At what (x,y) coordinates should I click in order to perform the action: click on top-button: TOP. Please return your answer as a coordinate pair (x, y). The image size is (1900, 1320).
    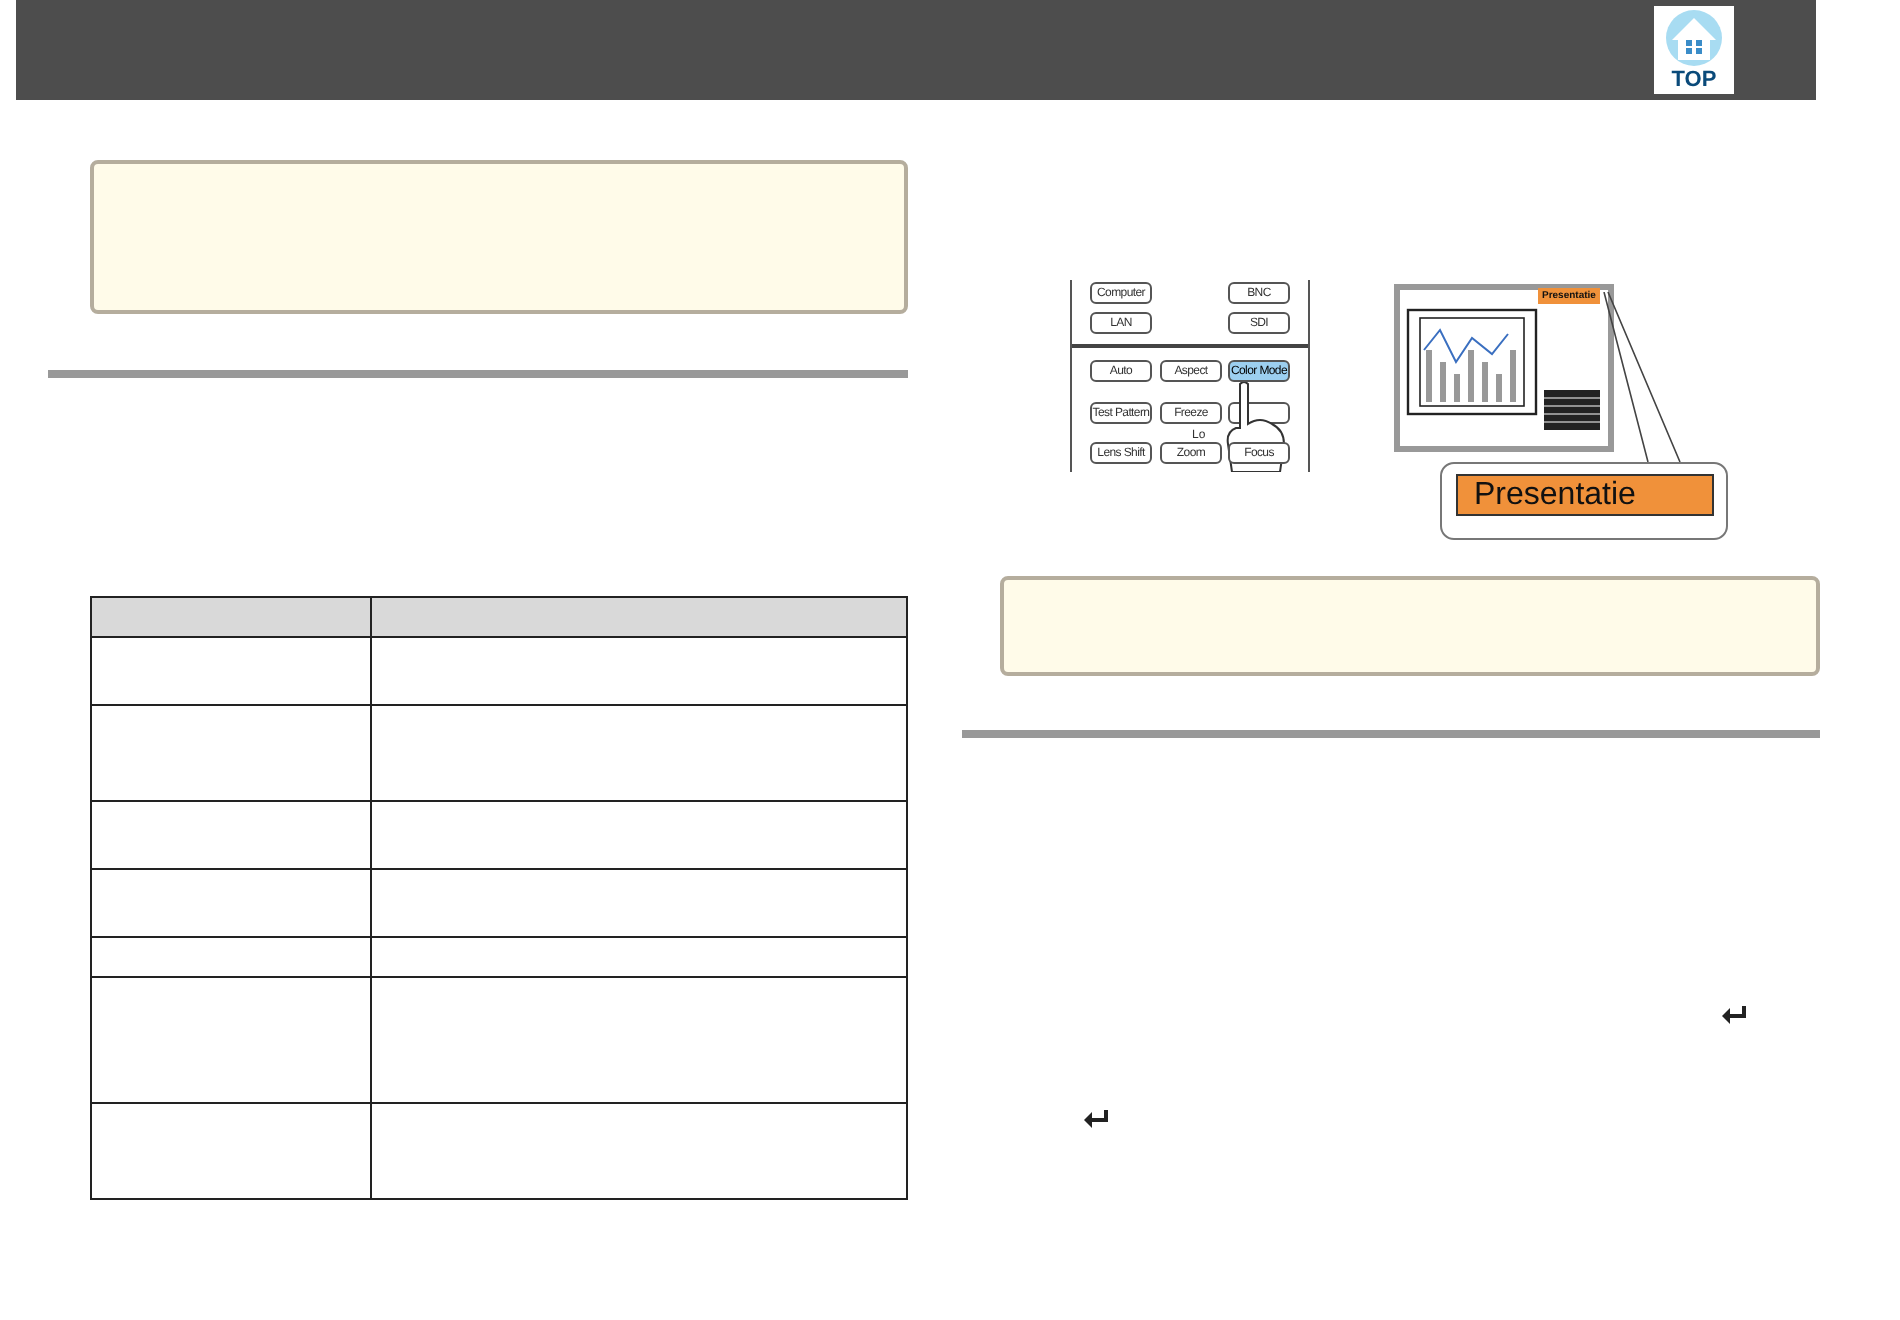
    Looking at the image, I should click on (1694, 50).